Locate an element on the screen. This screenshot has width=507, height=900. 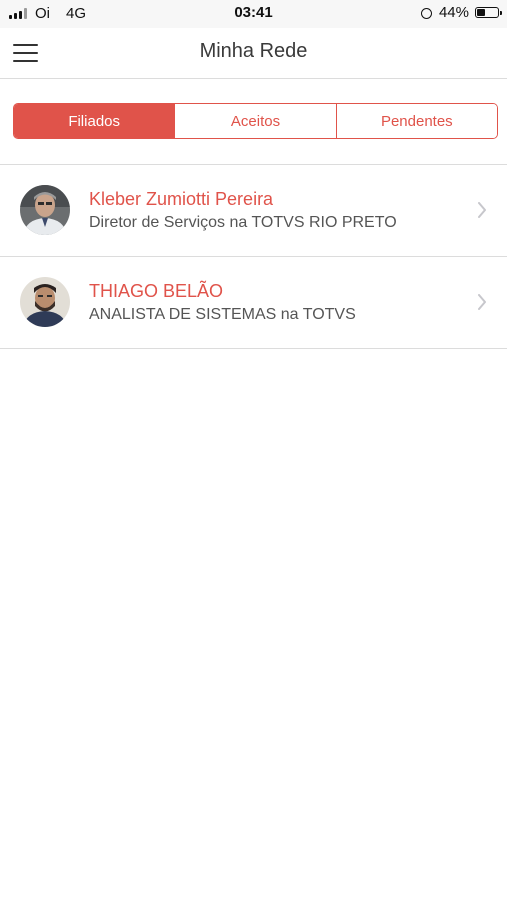
battery-fill is located at coordinates (481, 12).